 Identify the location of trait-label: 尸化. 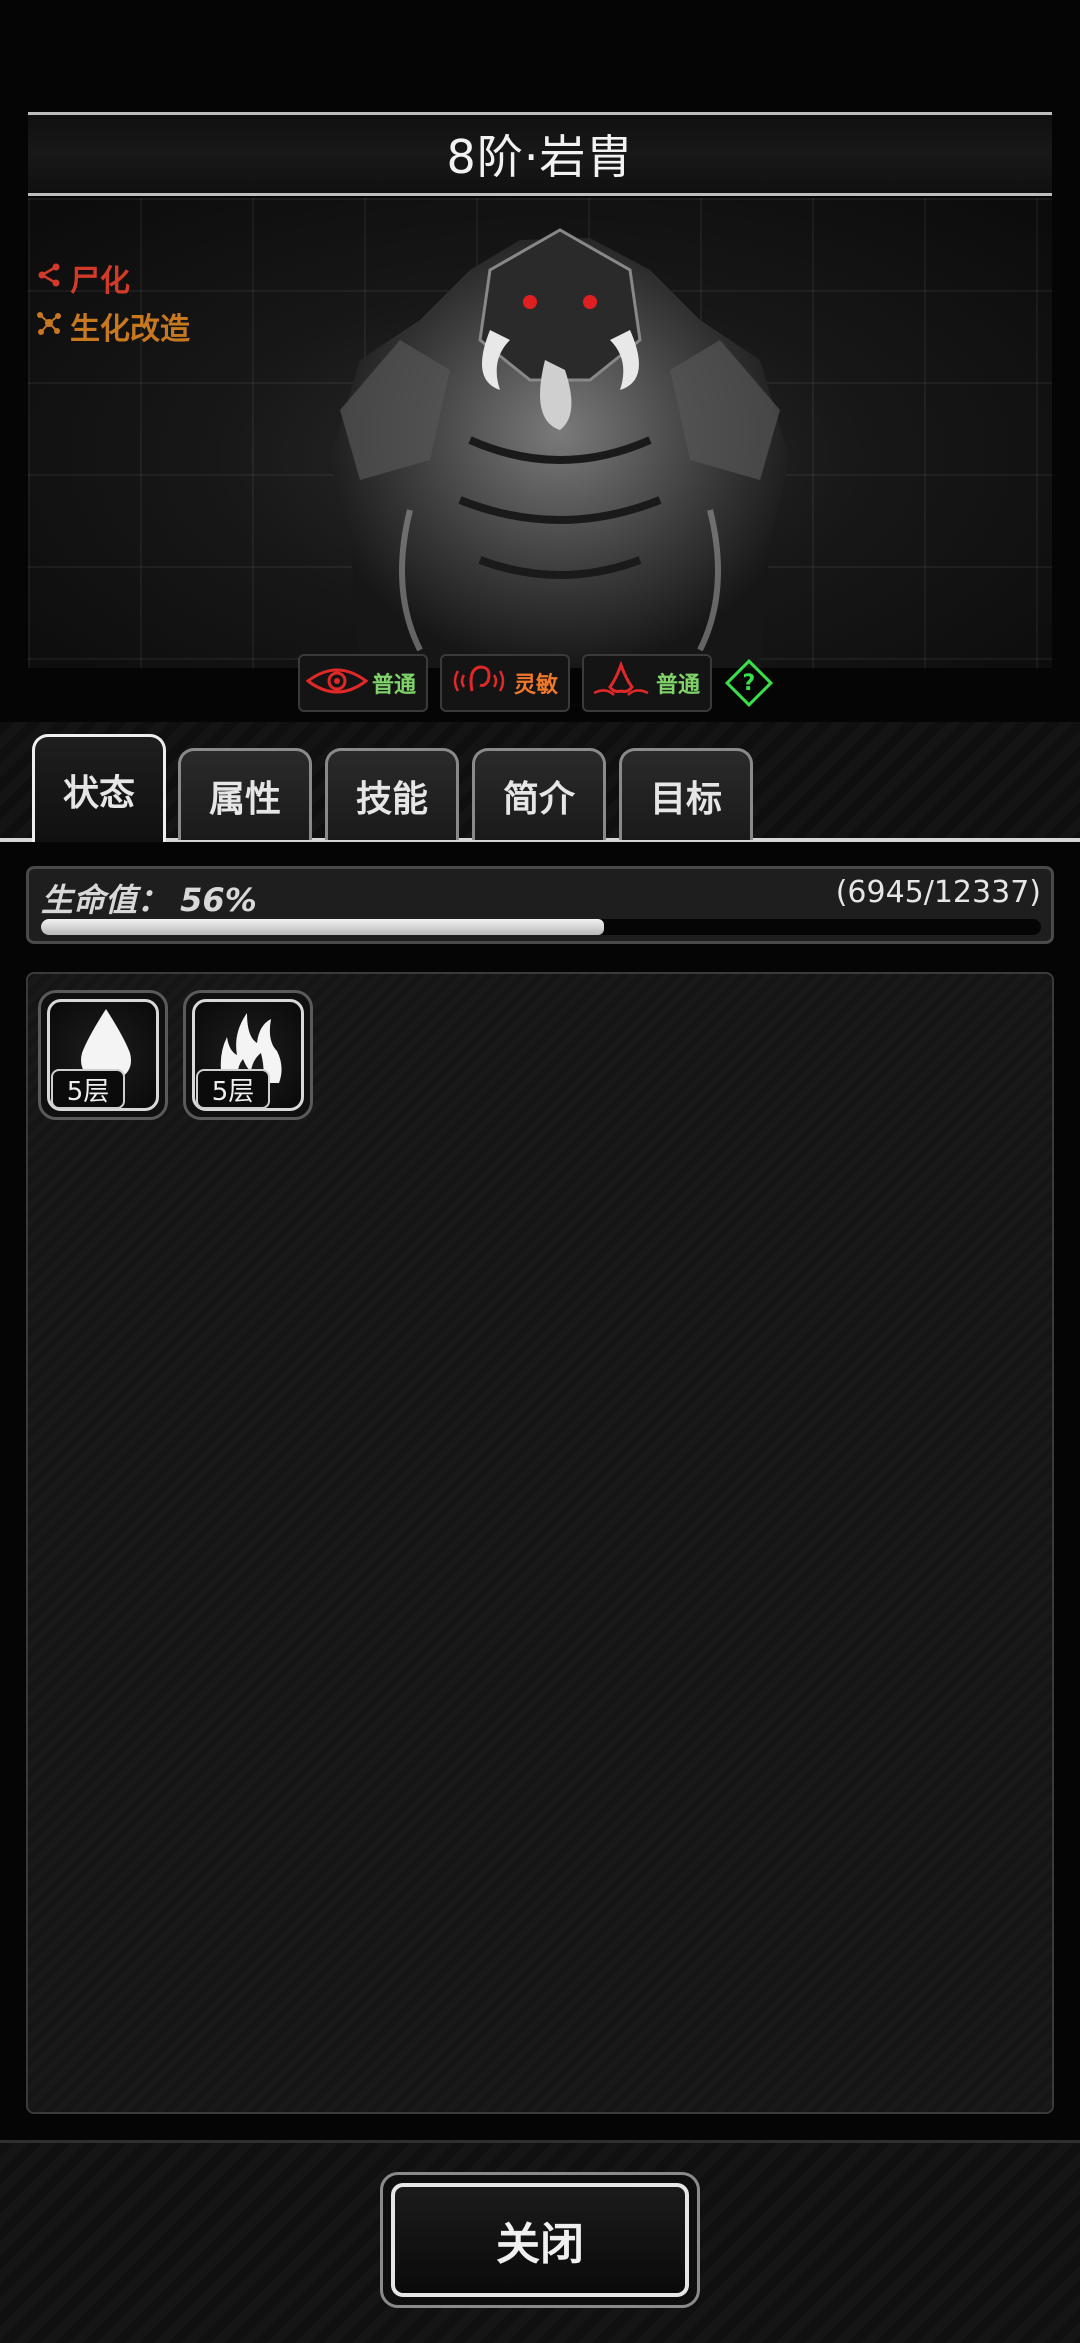
(100, 281).